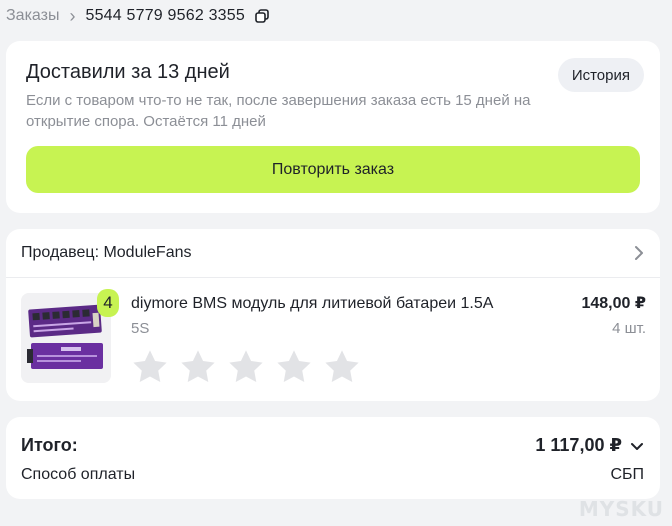  Describe the element at coordinates (128, 72) in the screenshot. I see `delivery-title: Доставили за 13 дней` at that location.